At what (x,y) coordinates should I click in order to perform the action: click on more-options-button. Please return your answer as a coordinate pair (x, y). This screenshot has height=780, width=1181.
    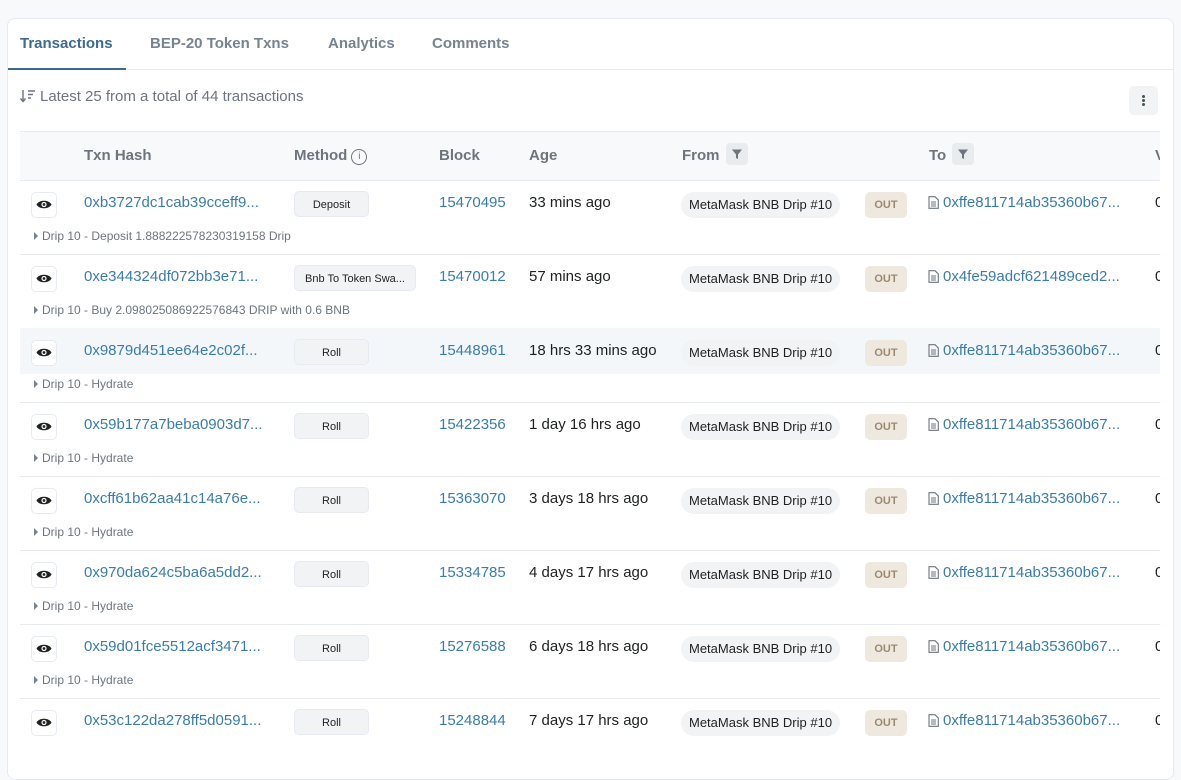
    Looking at the image, I should click on (1143, 100).